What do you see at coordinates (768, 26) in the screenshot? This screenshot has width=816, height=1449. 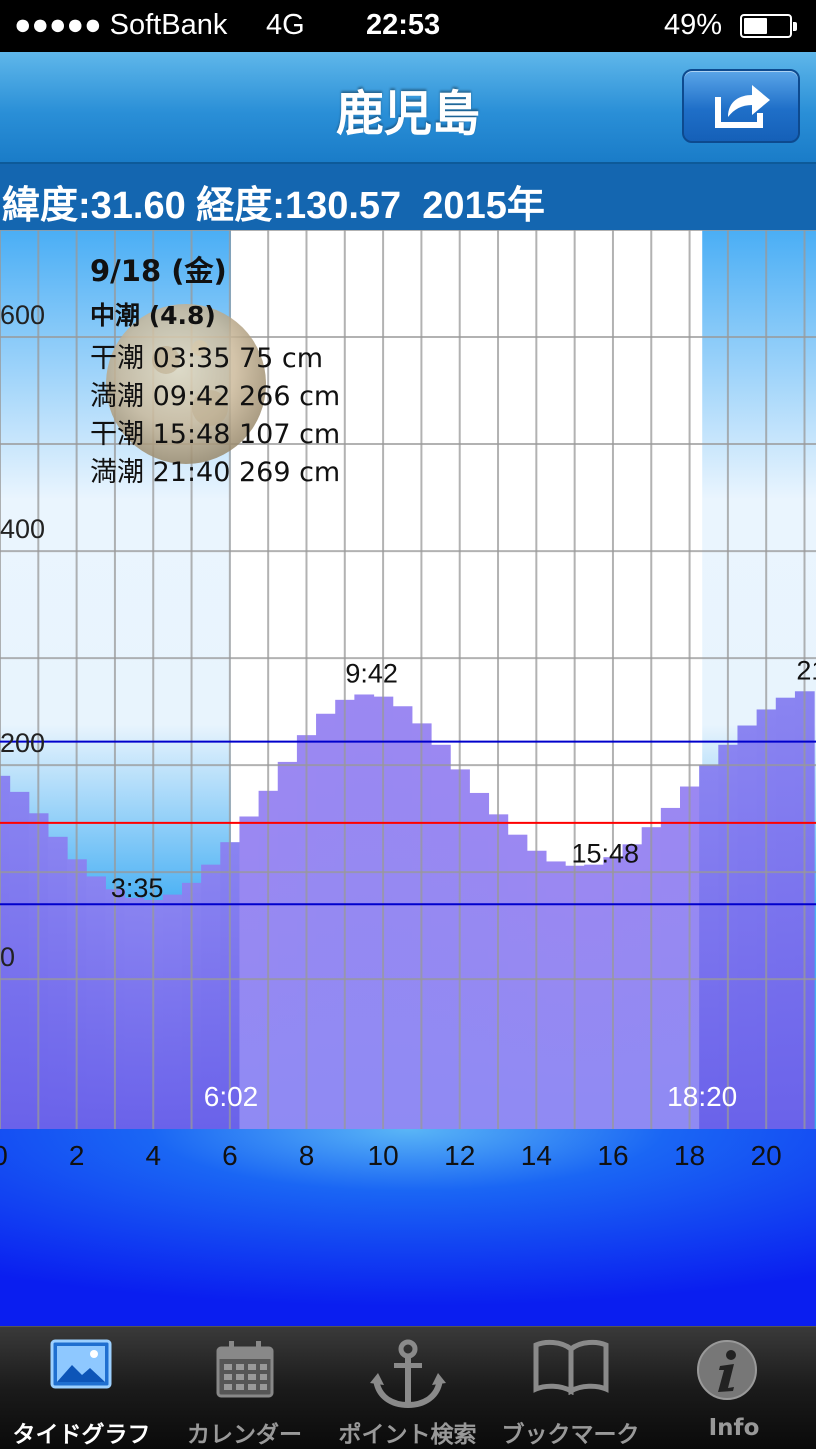 I see `battery-icon` at bounding box center [768, 26].